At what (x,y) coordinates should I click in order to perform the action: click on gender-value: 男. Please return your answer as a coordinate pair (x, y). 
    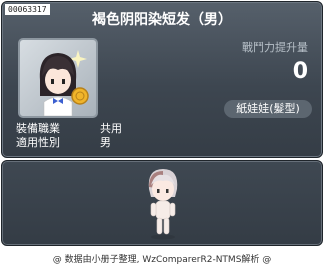
    Looking at the image, I should click on (105, 142).